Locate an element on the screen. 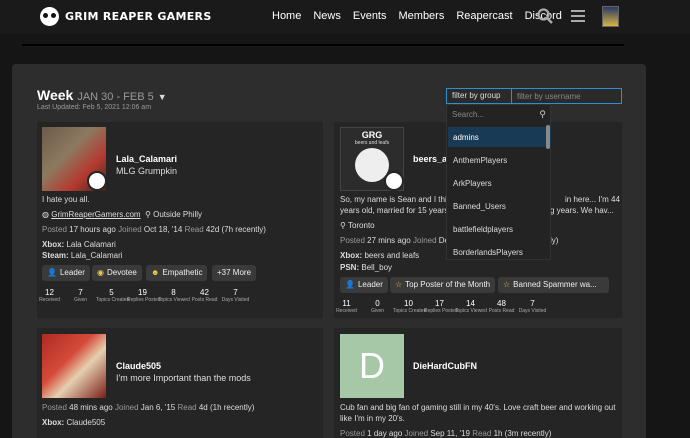 The height and width of the screenshot is (438, 690). xbox-gamertag: Xbox: beers and leafs is located at coordinates (380, 255).